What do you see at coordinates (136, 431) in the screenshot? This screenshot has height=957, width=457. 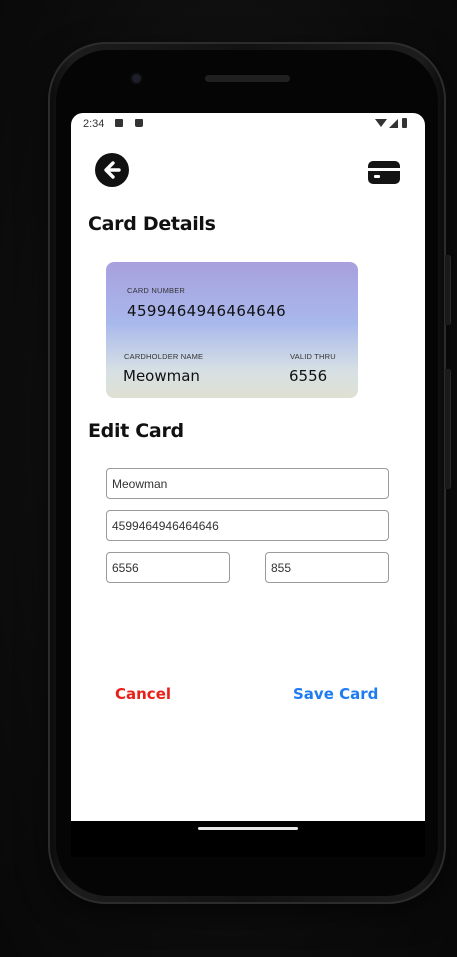 I see `edit-card-title: Edit Card` at bounding box center [136, 431].